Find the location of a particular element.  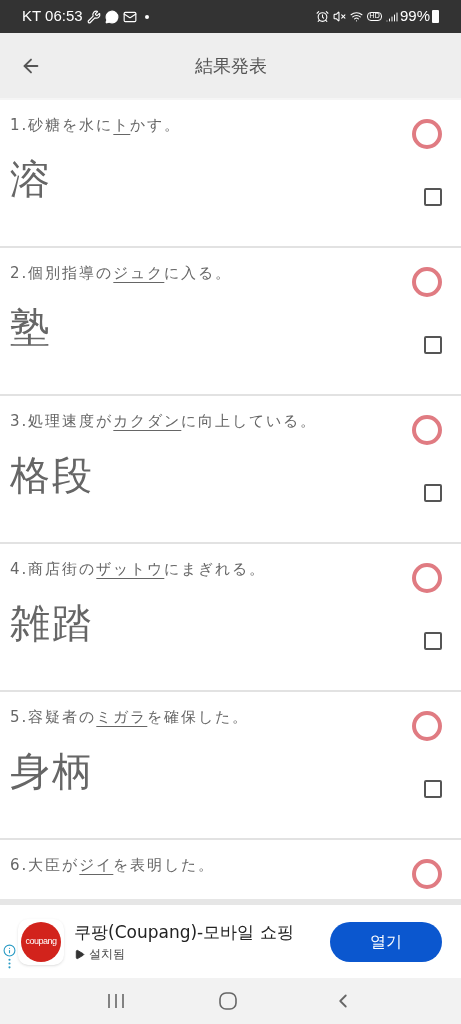

battery-level: 99% is located at coordinates (414, 16).